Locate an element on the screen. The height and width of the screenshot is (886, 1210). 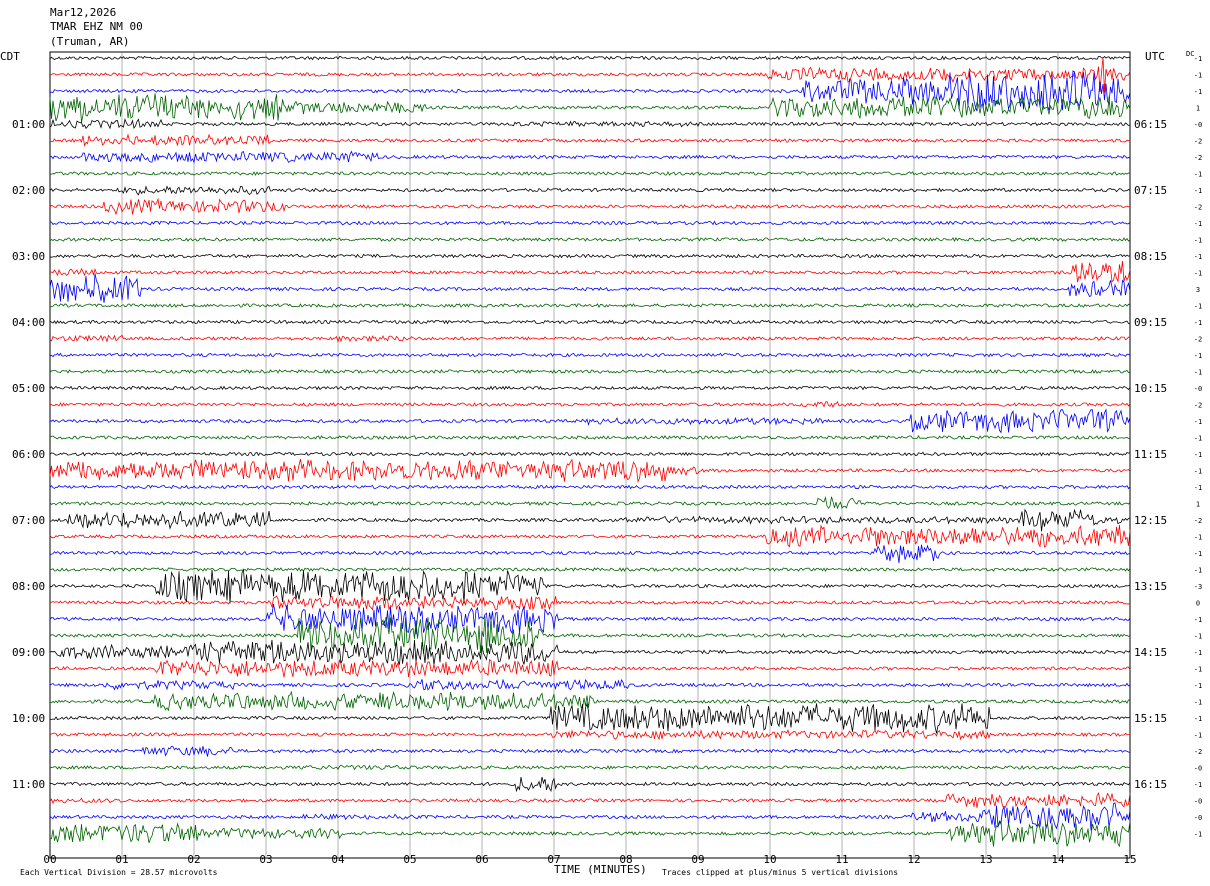
x-tick-label: 04 is located at coordinates (338, 859).